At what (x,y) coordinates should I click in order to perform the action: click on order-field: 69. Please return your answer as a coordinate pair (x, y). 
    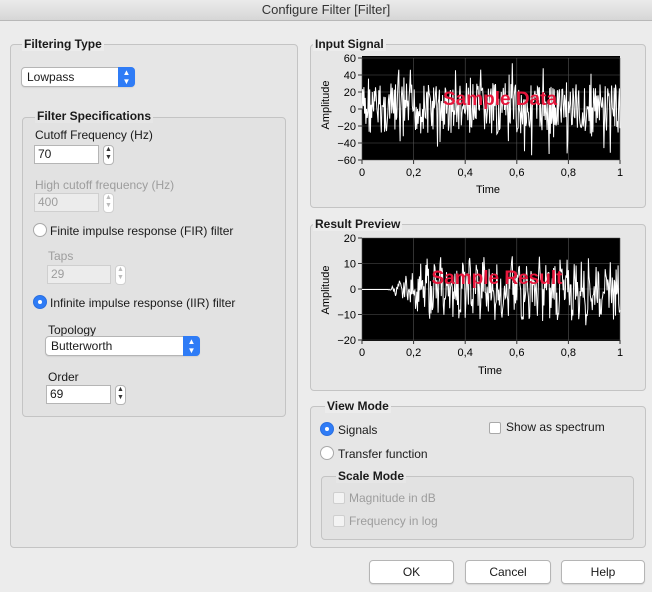
    Looking at the image, I should click on (78, 394).